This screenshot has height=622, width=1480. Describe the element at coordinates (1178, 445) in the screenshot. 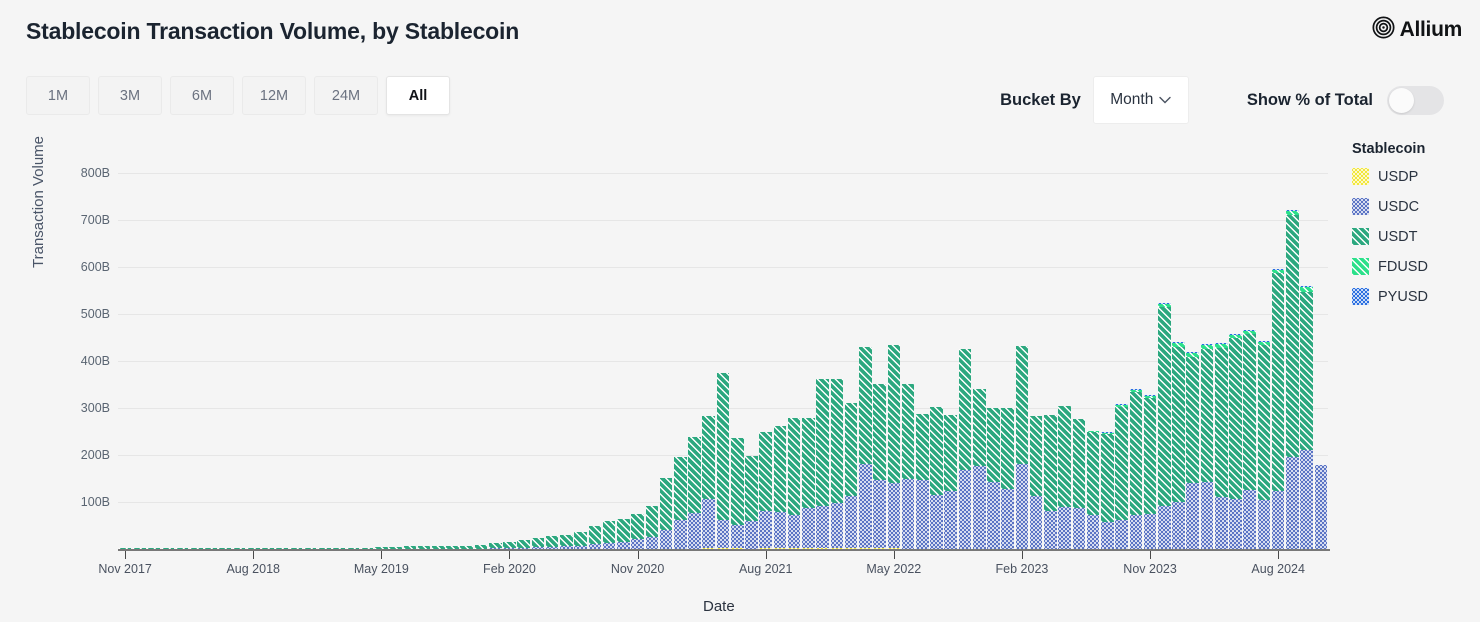

I see `bar-jan-2024` at that location.